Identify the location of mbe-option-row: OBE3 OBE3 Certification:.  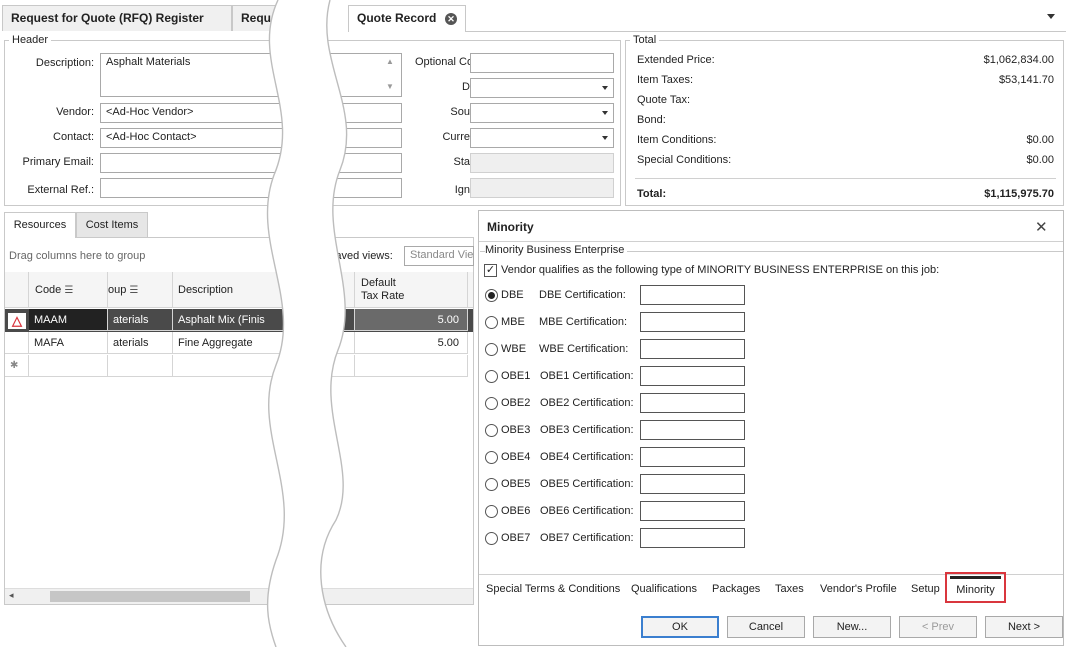
(618, 431).